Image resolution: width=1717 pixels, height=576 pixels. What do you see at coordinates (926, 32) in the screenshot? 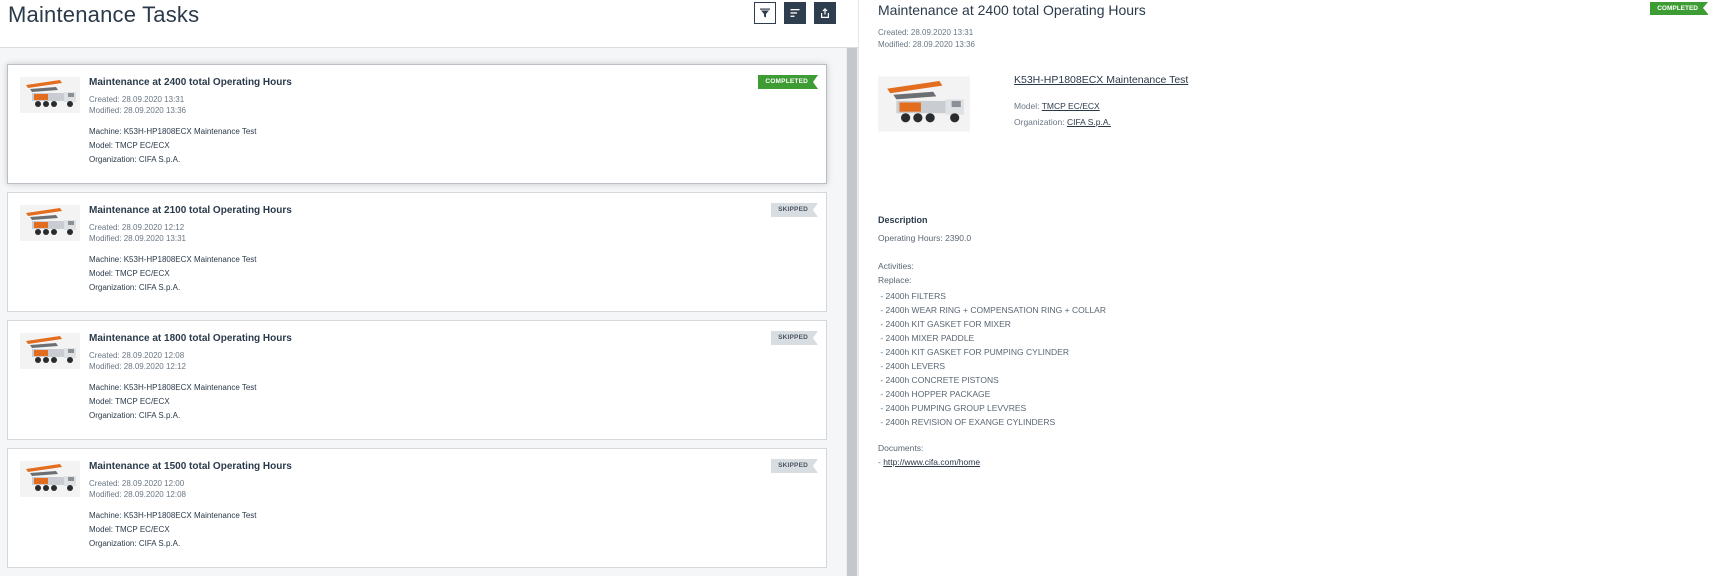
I see `detail-created: Created: 28.09.2020 13:31` at bounding box center [926, 32].